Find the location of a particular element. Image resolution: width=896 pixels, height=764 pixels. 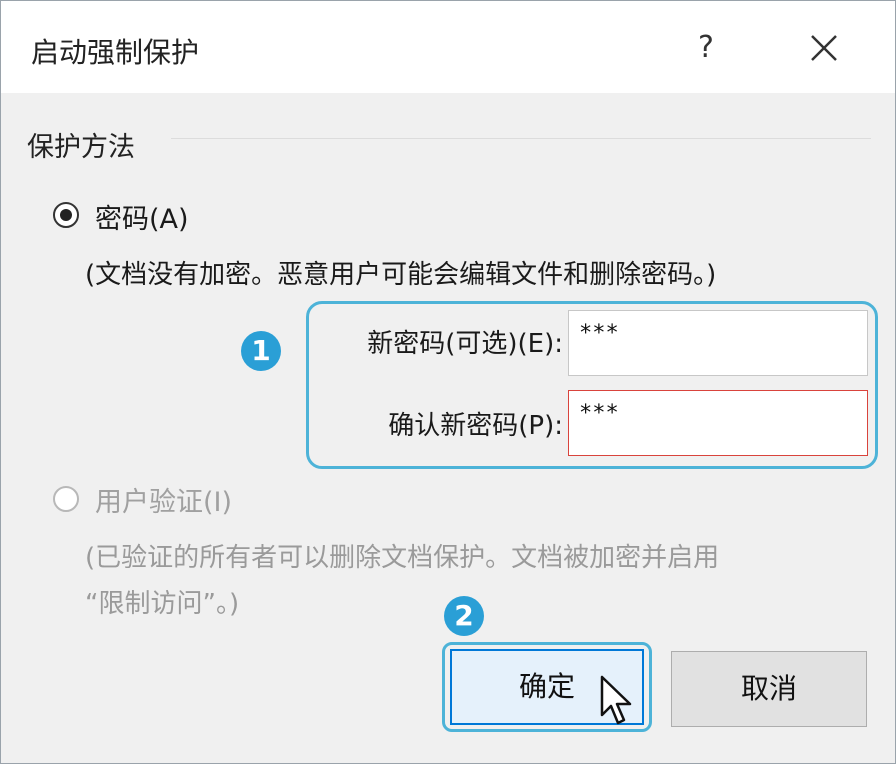

title-bar: 启动强制保护 ? is located at coordinates (448, 47).